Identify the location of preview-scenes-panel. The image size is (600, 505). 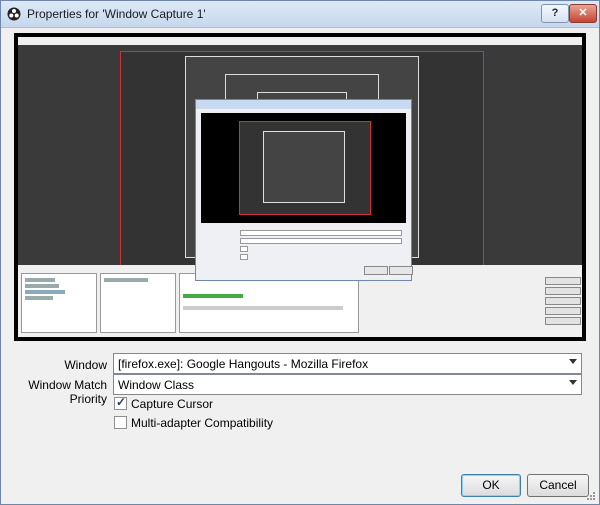
(59, 303).